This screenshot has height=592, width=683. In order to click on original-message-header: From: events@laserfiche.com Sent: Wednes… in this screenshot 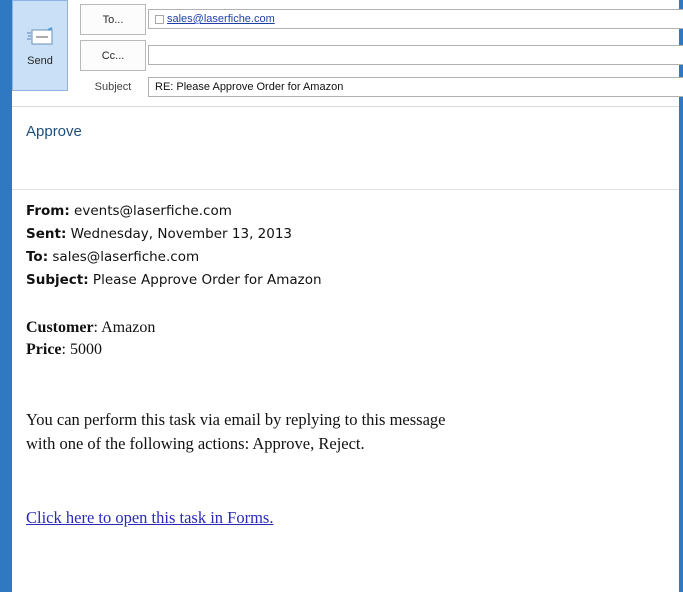, I will do `click(174, 246)`.